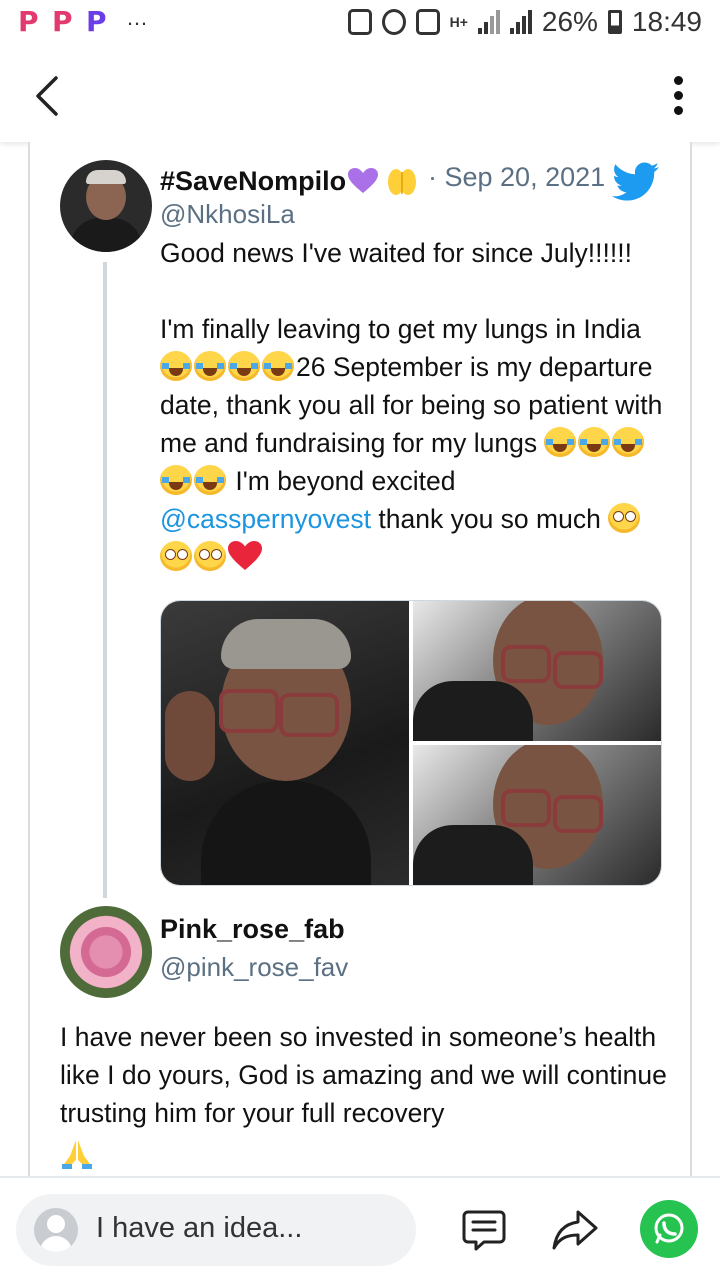  Describe the element at coordinates (359, 22) in the screenshot. I see `recycle-icon` at that location.